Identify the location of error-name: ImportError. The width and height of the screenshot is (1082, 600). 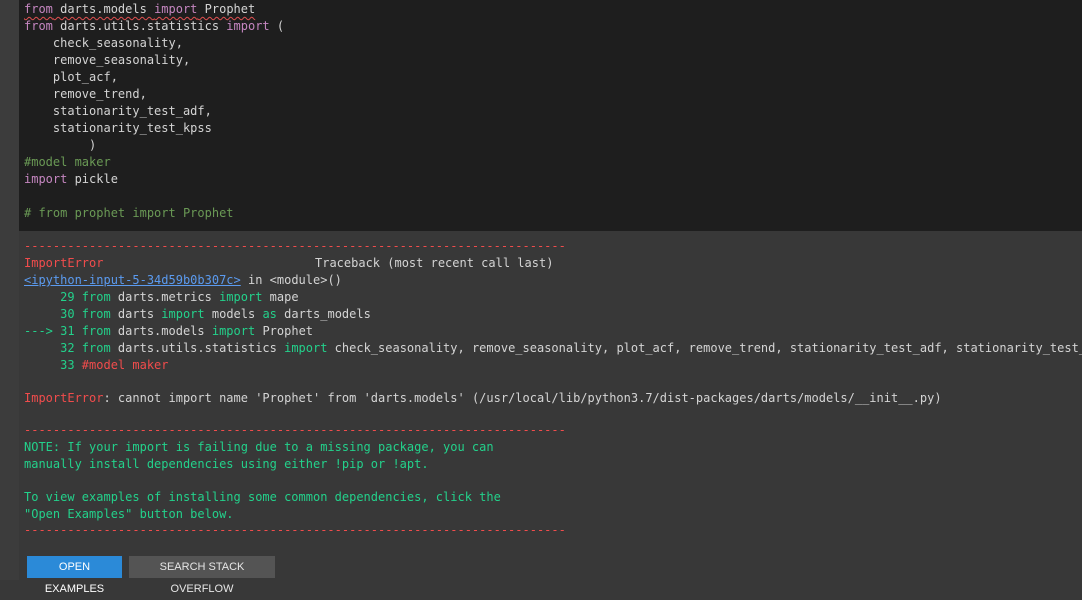
(64, 263).